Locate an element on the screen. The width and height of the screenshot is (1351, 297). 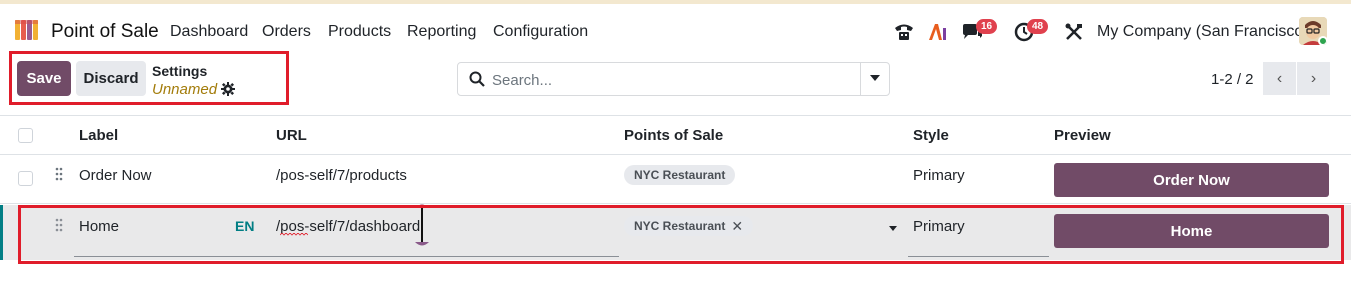
menu-reporting: Reporting is located at coordinates (441, 32).